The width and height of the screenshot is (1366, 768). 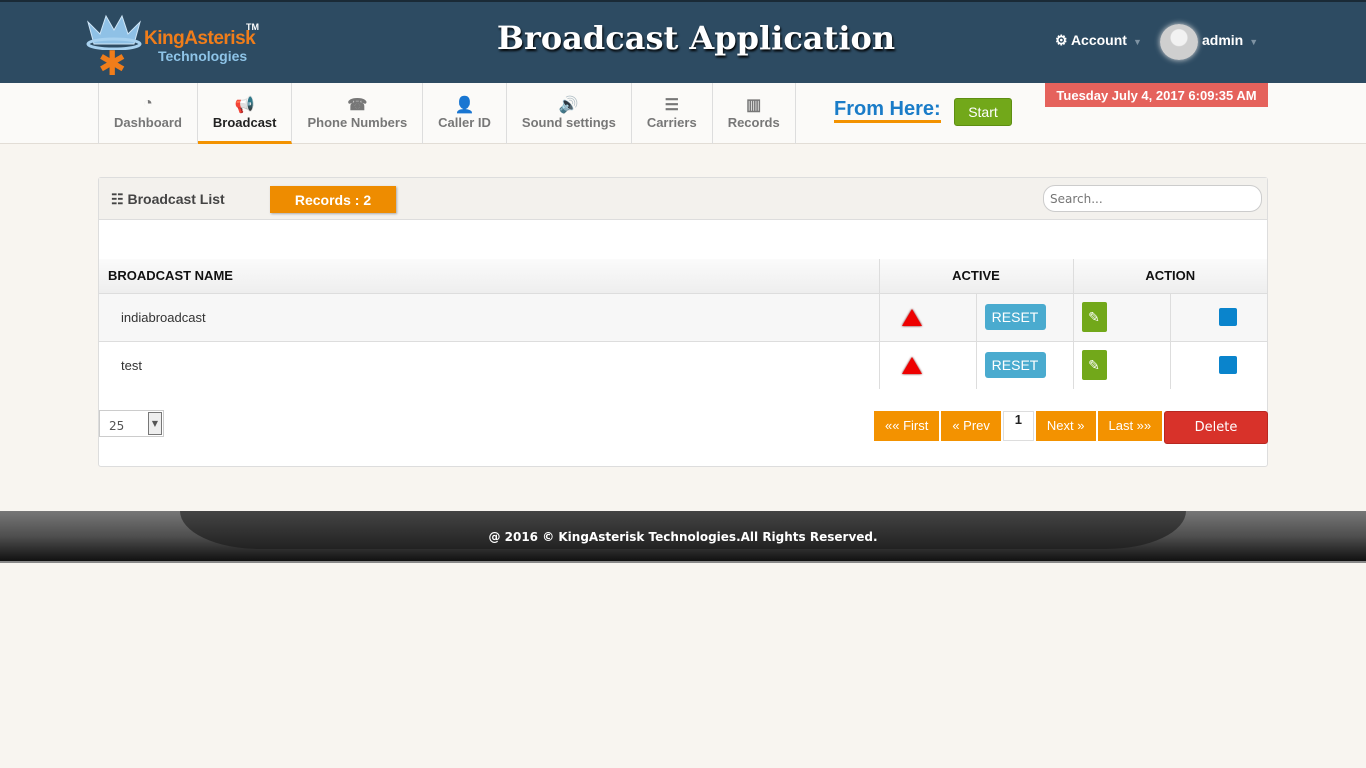 I want to click on tab-caller-id: 👤 Caller ID, so click(x=465, y=113).